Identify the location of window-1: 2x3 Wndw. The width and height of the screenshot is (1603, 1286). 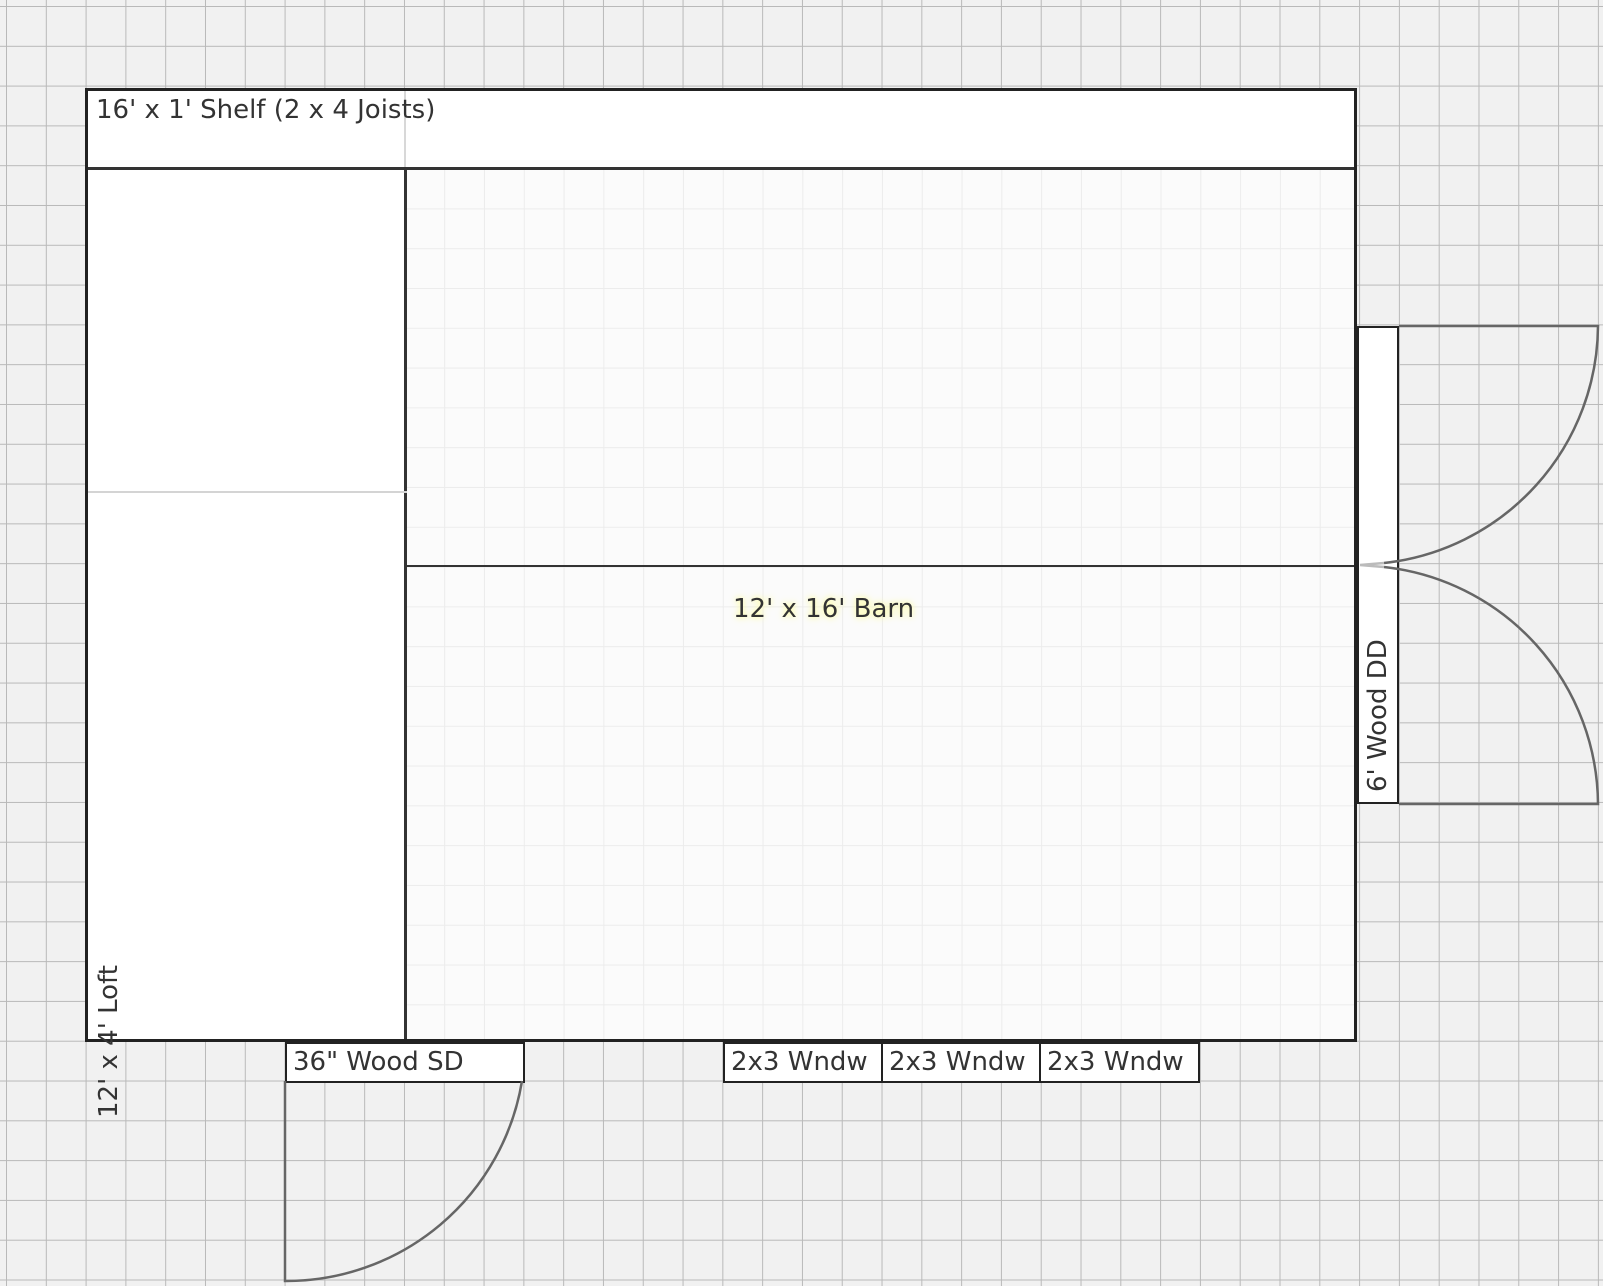
(803, 1062).